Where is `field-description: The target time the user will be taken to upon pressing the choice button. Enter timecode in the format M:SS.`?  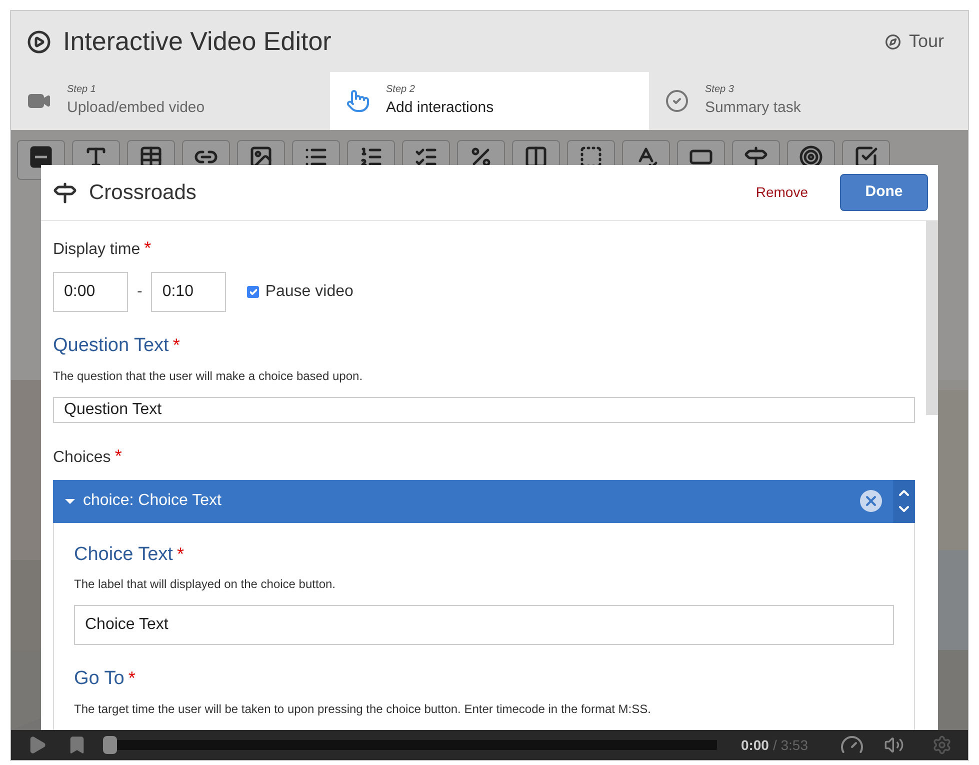 field-description: The target time the user will be taken to upon pressing the choice button. Enter timecode in the format M:SS. is located at coordinates (363, 709).